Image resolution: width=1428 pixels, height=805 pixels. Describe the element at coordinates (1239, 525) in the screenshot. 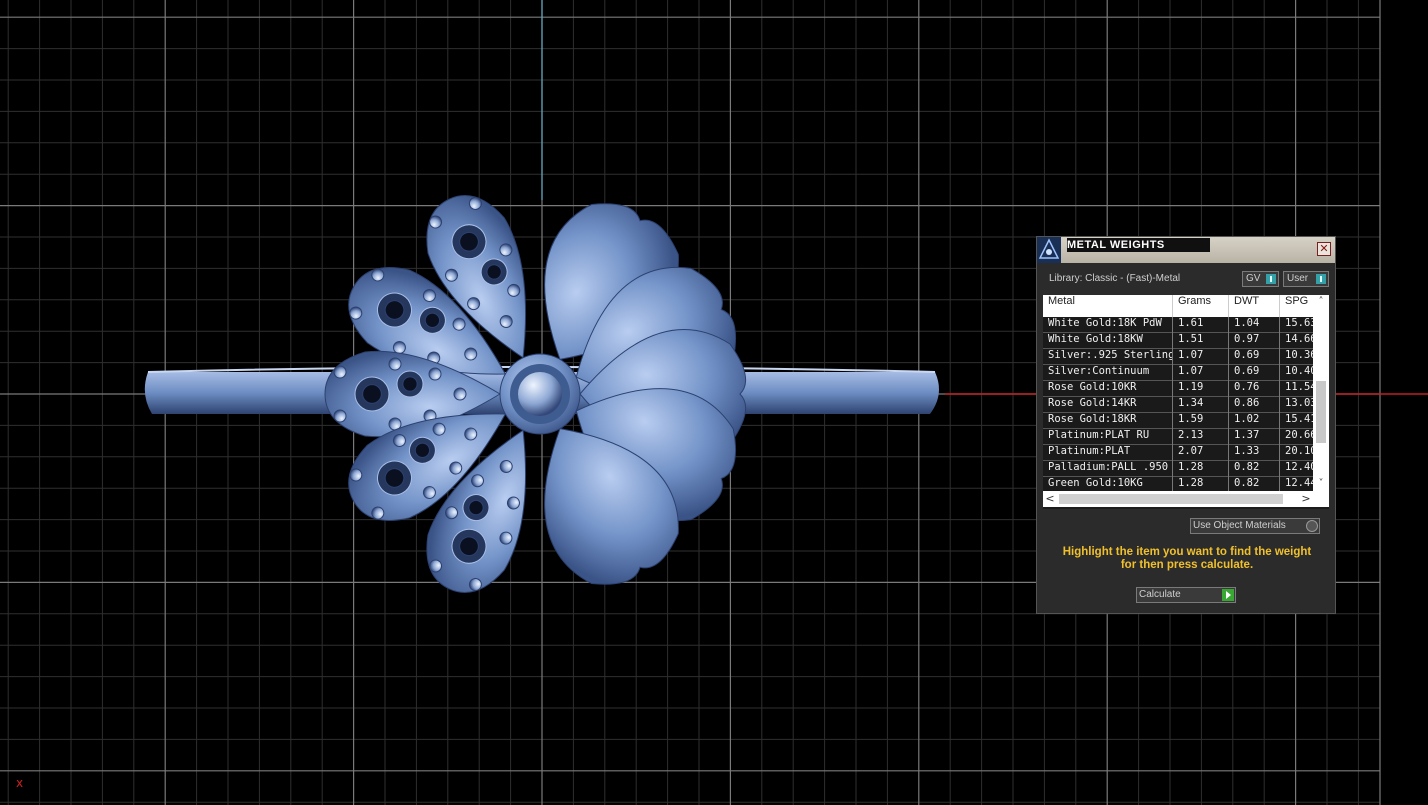

I see `material-source-value: Use Object Materials` at that location.